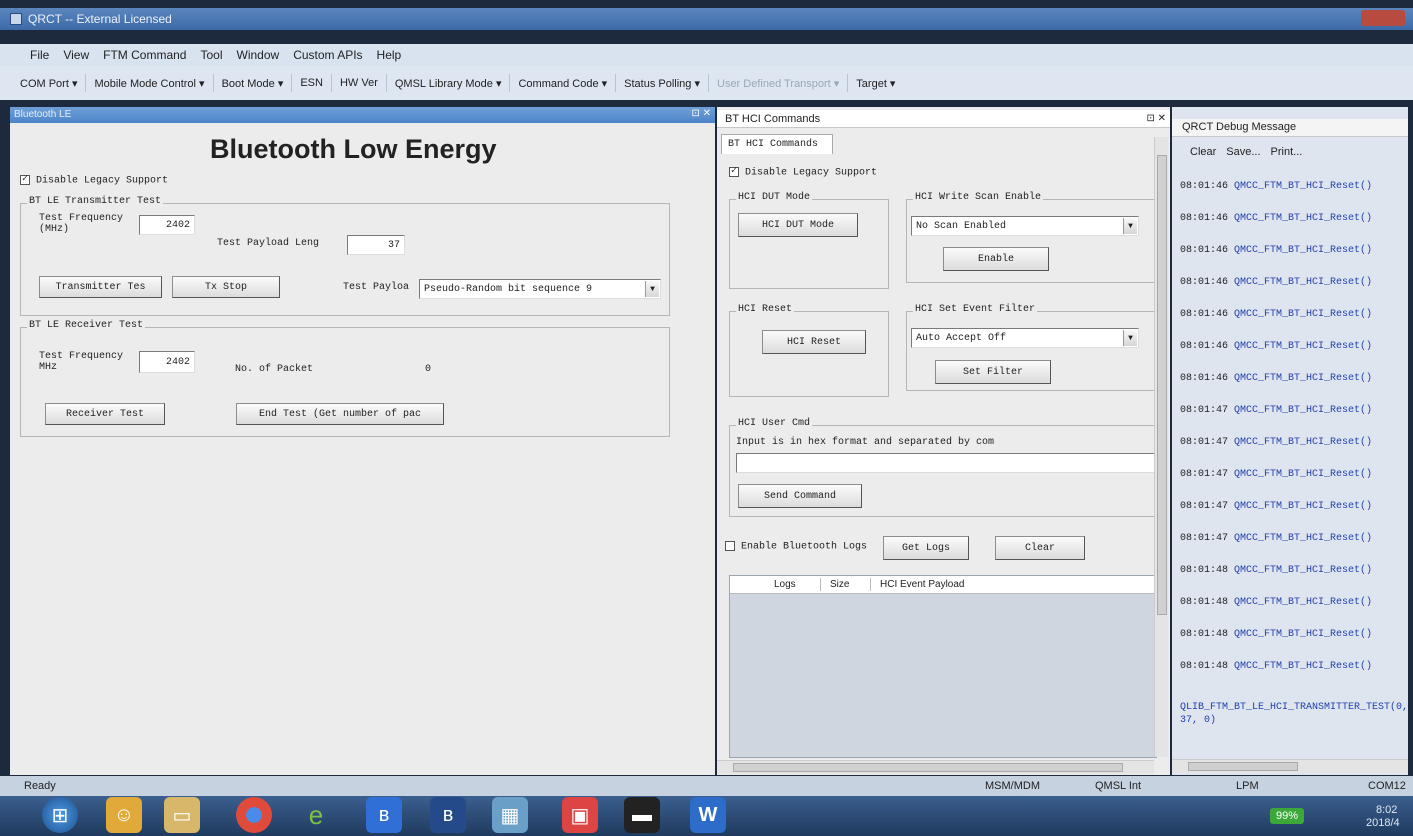  What do you see at coordinates (1025, 226) in the screenshot?
I see `scan-enable-select: No Scan Enabled ▼` at bounding box center [1025, 226].